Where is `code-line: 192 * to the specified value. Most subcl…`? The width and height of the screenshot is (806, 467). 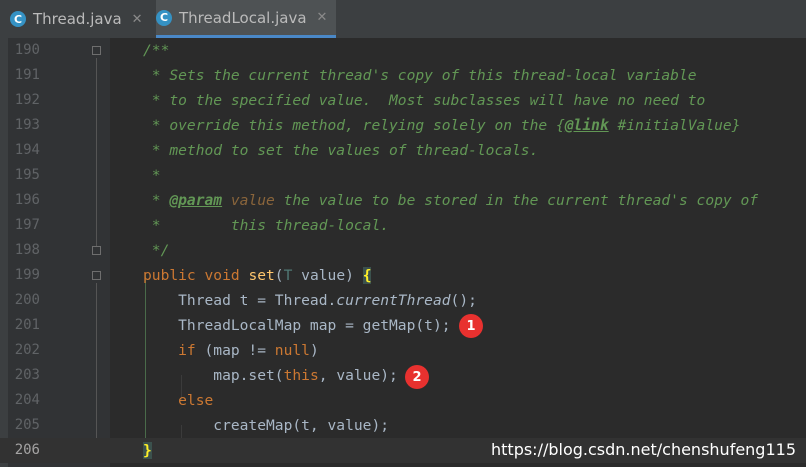 code-line: 192 * to the specified value. Most subcl… is located at coordinates (403, 100).